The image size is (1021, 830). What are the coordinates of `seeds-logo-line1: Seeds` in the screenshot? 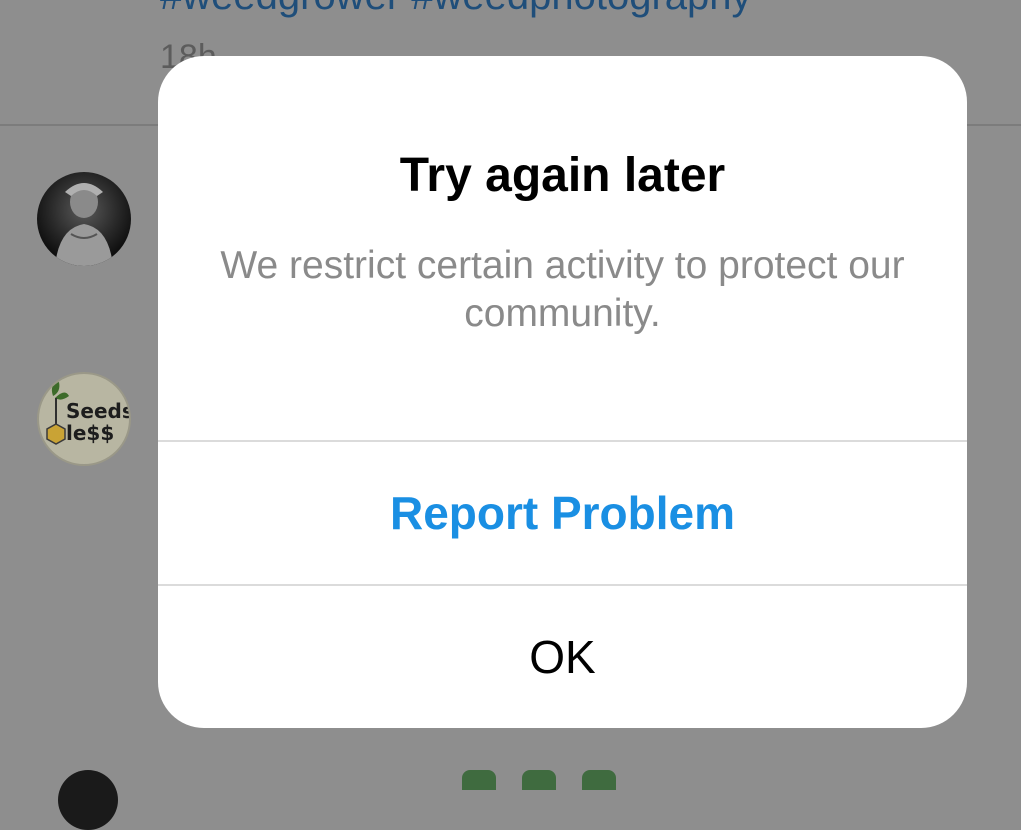 It's located at (97, 411).